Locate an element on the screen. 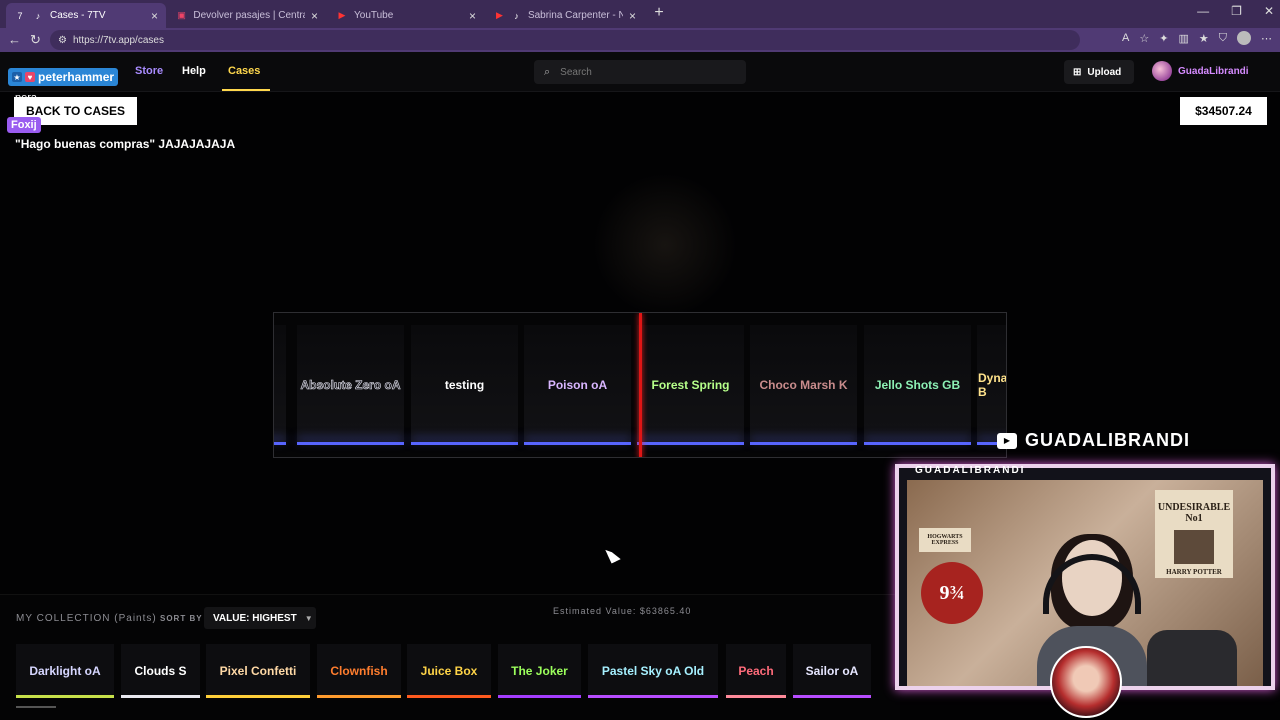 The image size is (1280, 720). paint-label: Clownfish is located at coordinates (359, 671).